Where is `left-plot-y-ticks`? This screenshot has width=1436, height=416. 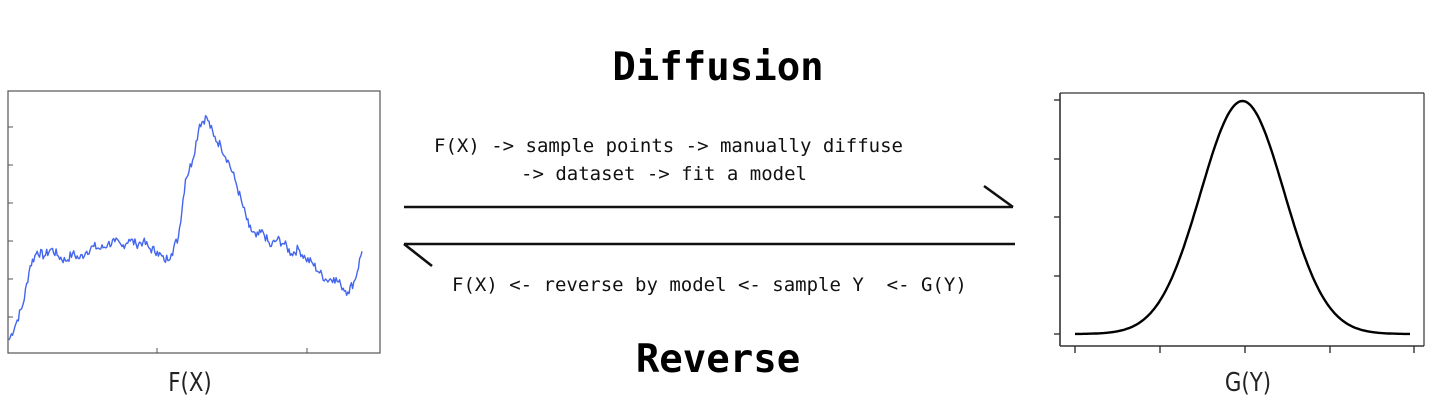
left-plot-y-ticks is located at coordinates (10, 222).